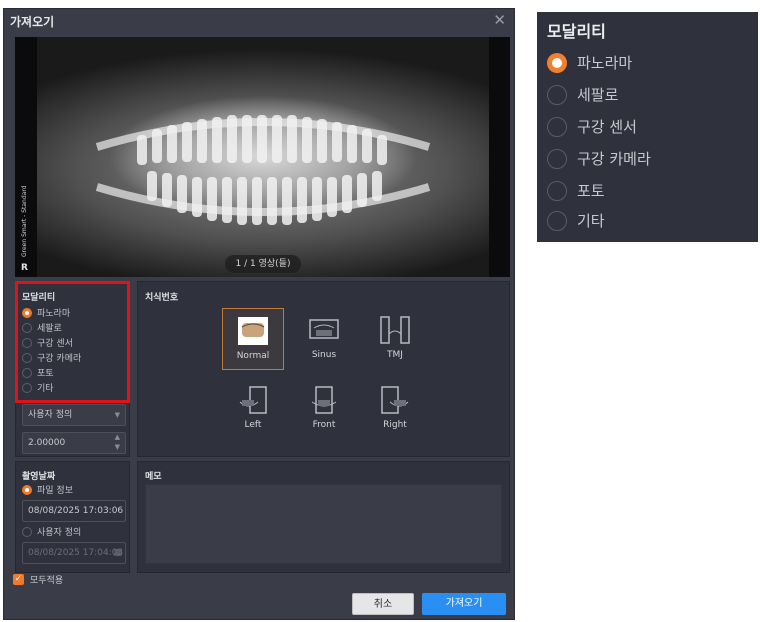 The image size is (760, 622). What do you see at coordinates (576, 220) in the screenshot?
I see `zoom-option-other: 기타` at bounding box center [576, 220].